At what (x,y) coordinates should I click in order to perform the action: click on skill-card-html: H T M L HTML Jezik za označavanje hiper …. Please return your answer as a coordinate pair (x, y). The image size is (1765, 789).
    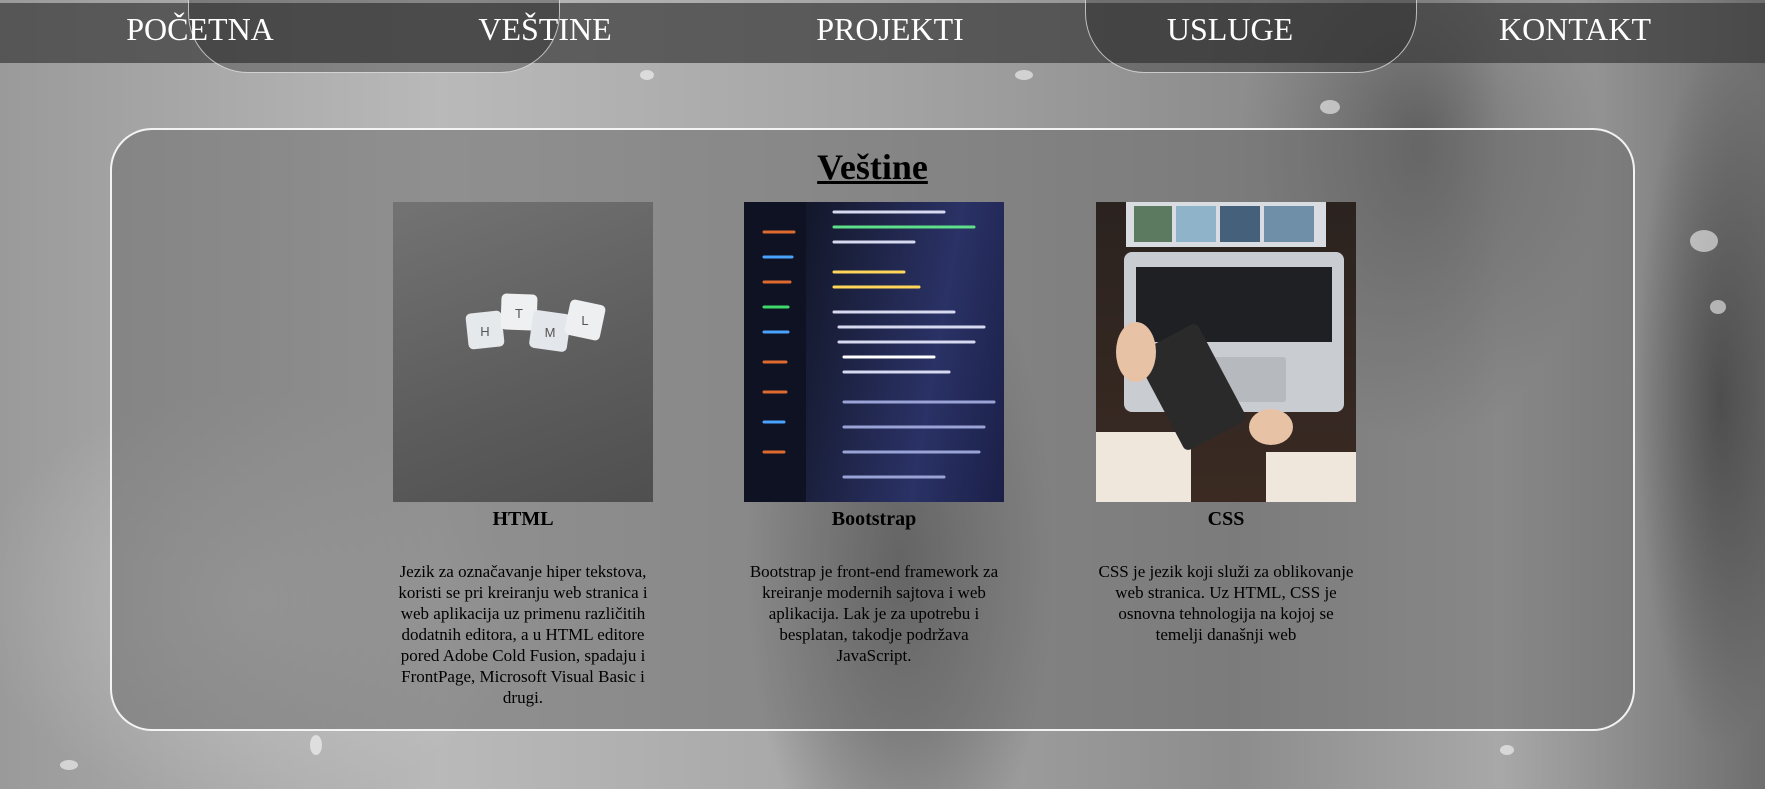
    Looking at the image, I should click on (523, 455).